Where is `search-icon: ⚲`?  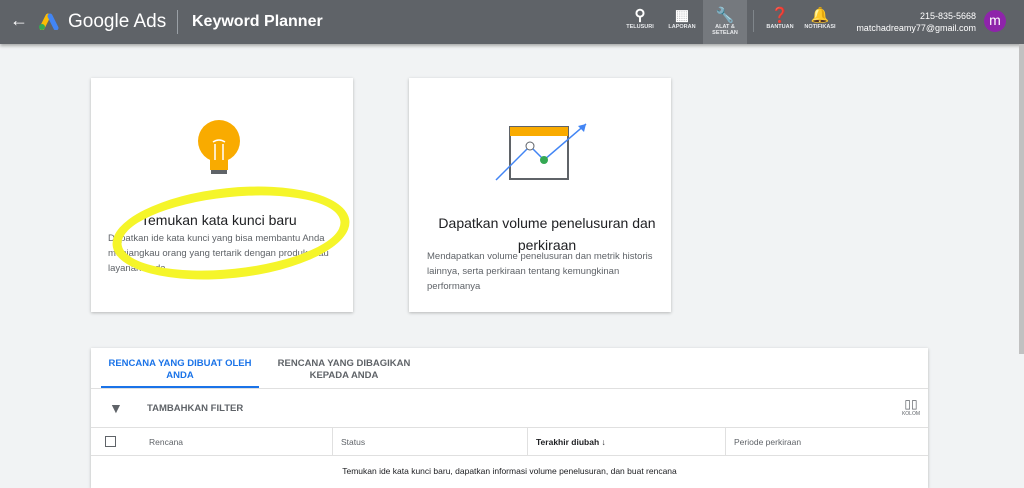 search-icon: ⚲ is located at coordinates (640, 15).